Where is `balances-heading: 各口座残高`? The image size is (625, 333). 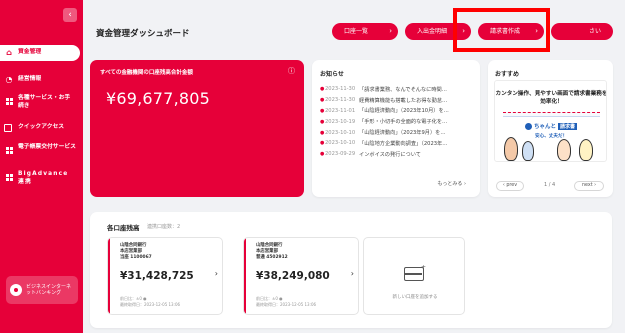
balances-heading: 各口座残高 is located at coordinates (123, 228).